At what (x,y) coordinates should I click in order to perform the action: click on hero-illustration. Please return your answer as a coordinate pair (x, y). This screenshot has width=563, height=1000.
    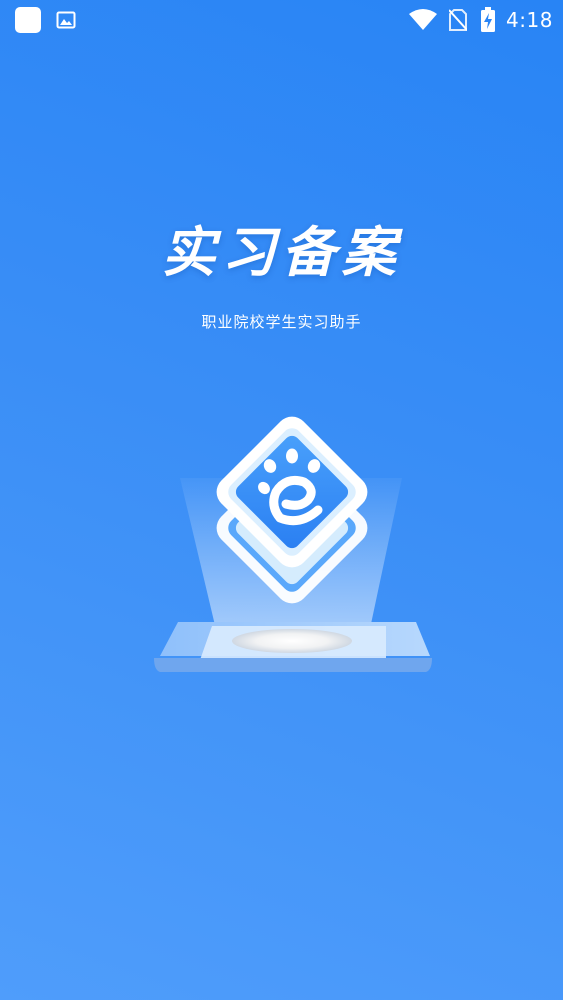
    Looking at the image, I should click on (293, 544).